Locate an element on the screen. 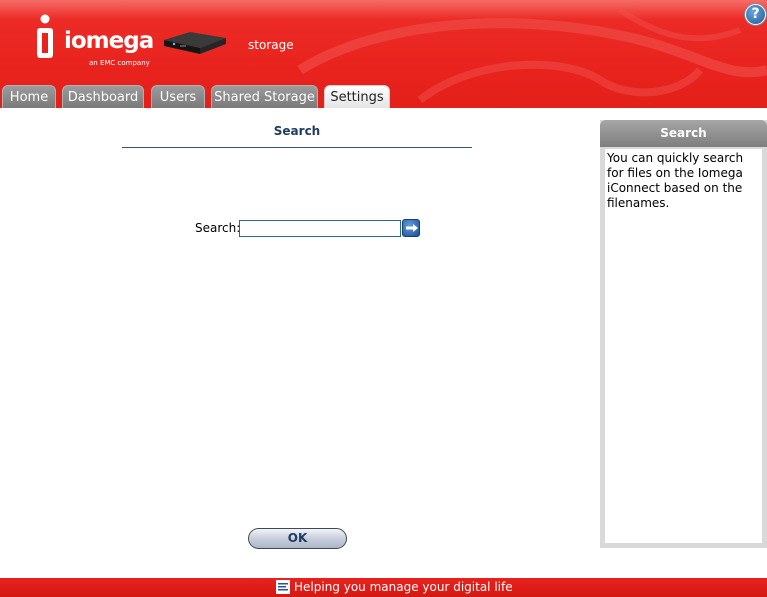 Image resolution: width=767 pixels, height=597 pixels. arrow-right-icon is located at coordinates (412, 228).